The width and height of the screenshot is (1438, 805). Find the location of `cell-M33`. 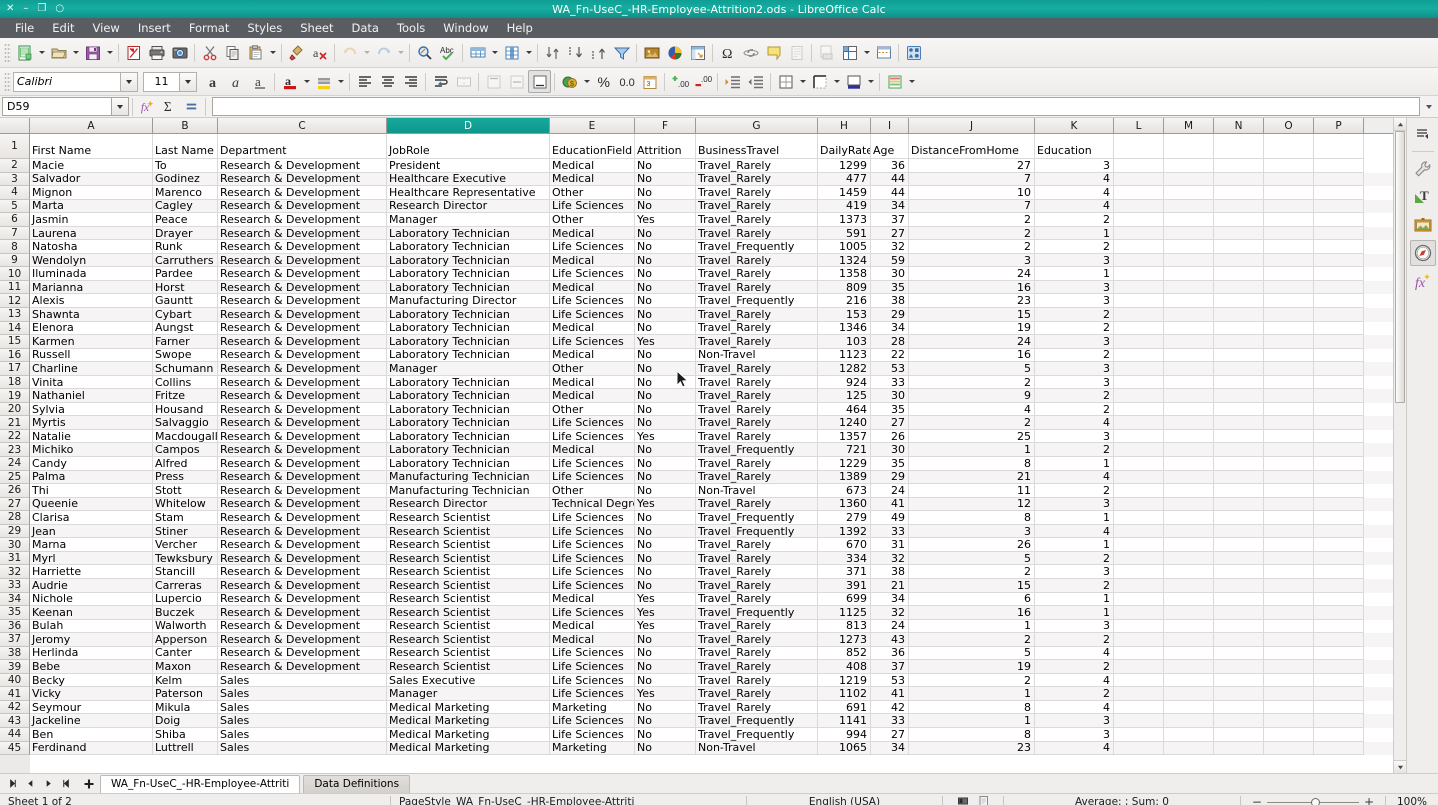

cell-M33 is located at coordinates (1189, 585).